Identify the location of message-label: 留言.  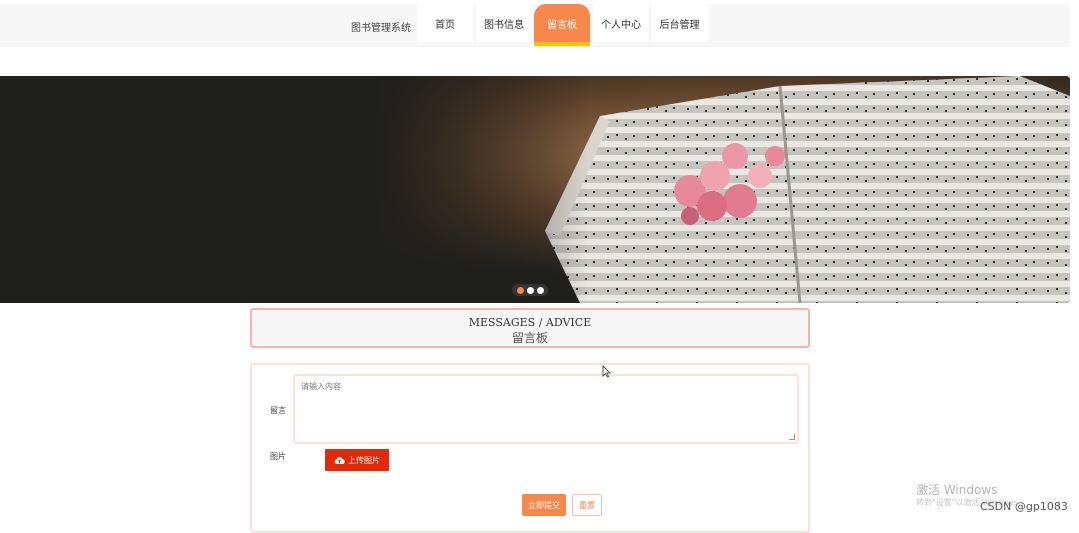
(278, 410).